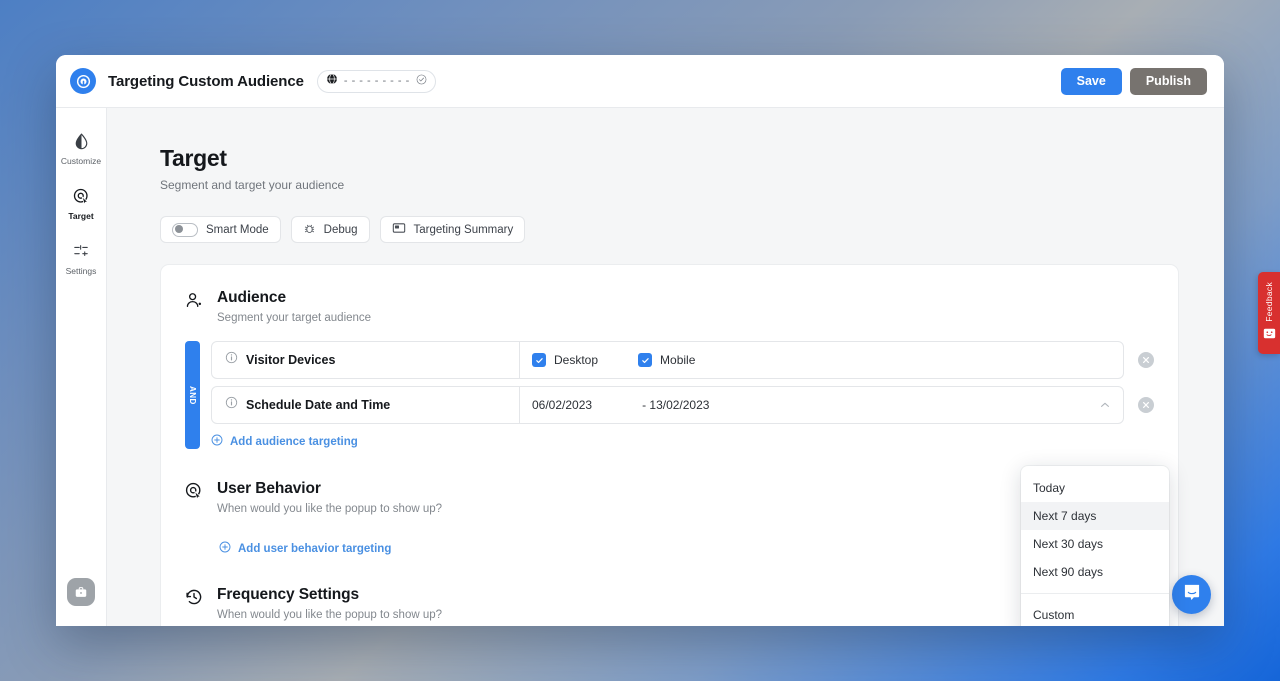  I want to click on and-operator-badge: AND, so click(192, 395).